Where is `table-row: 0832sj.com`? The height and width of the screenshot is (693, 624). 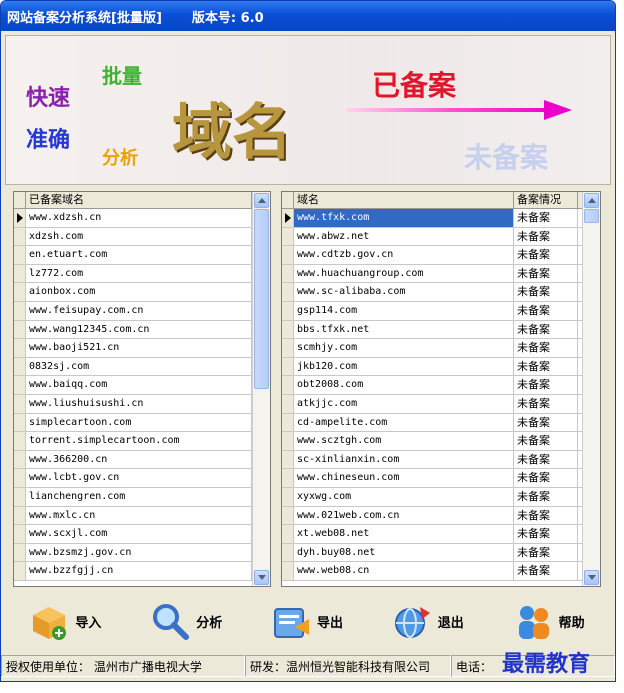
table-row: 0832sj.com is located at coordinates (142, 367).